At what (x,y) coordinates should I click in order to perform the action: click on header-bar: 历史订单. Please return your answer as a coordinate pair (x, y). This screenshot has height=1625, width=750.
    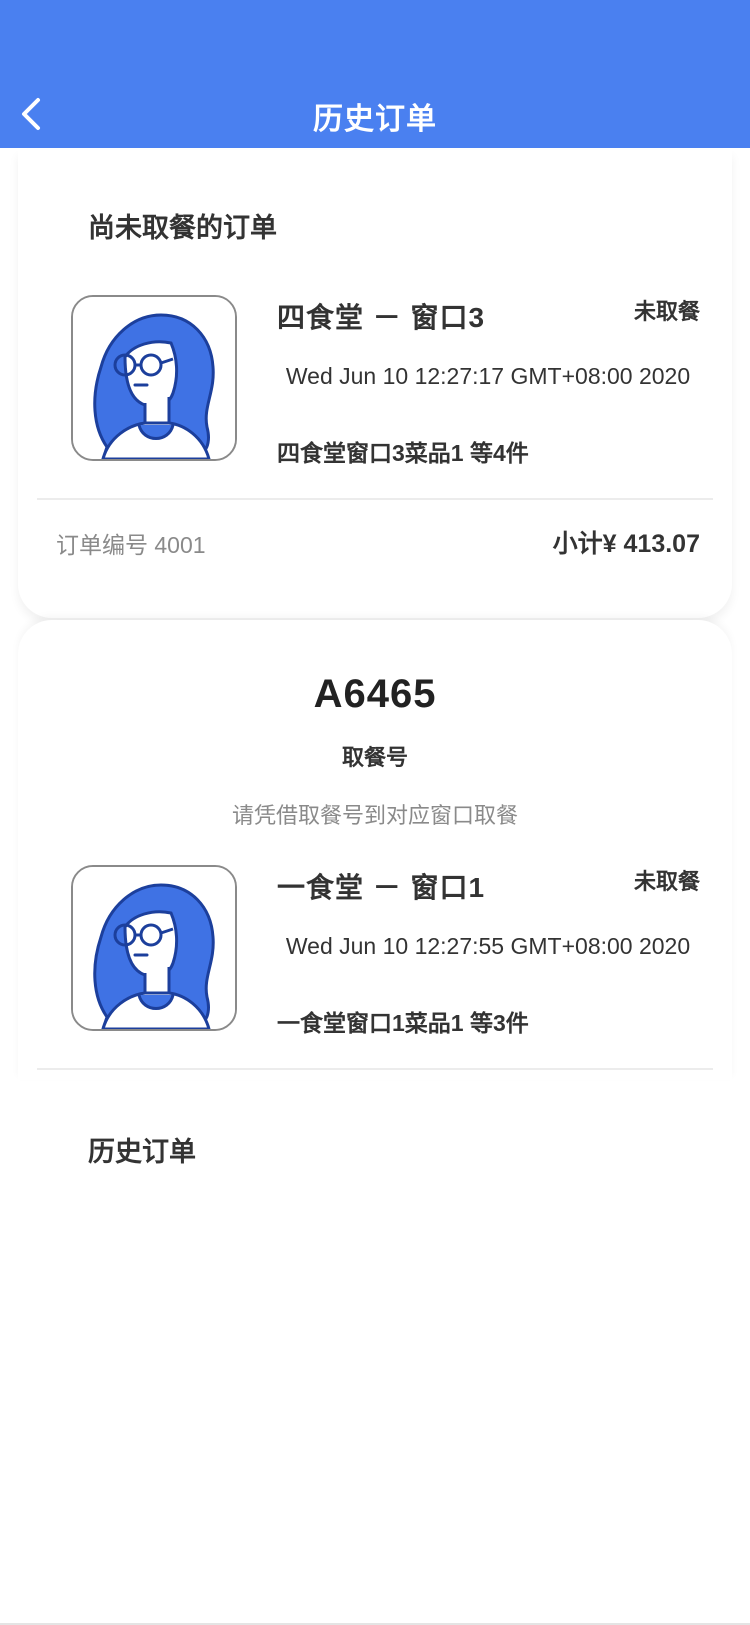
    Looking at the image, I should click on (375, 74).